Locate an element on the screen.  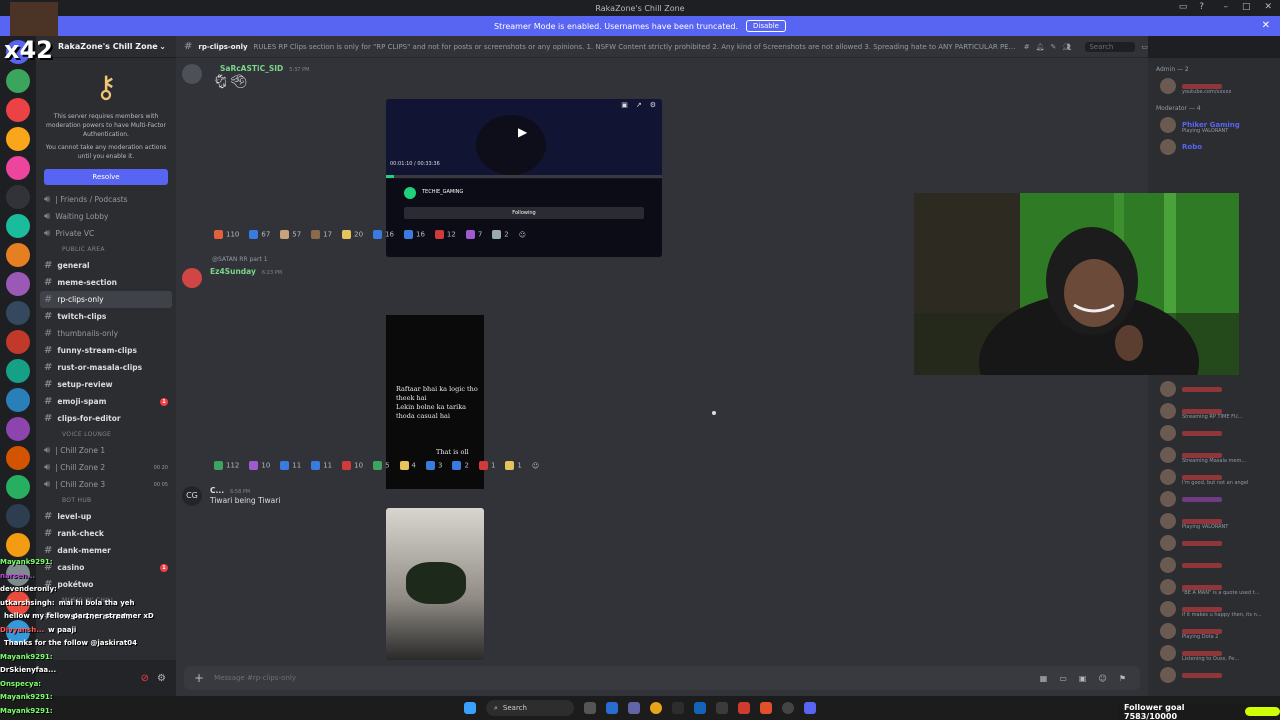
reaction: 1 is located at coordinates (486, 465).